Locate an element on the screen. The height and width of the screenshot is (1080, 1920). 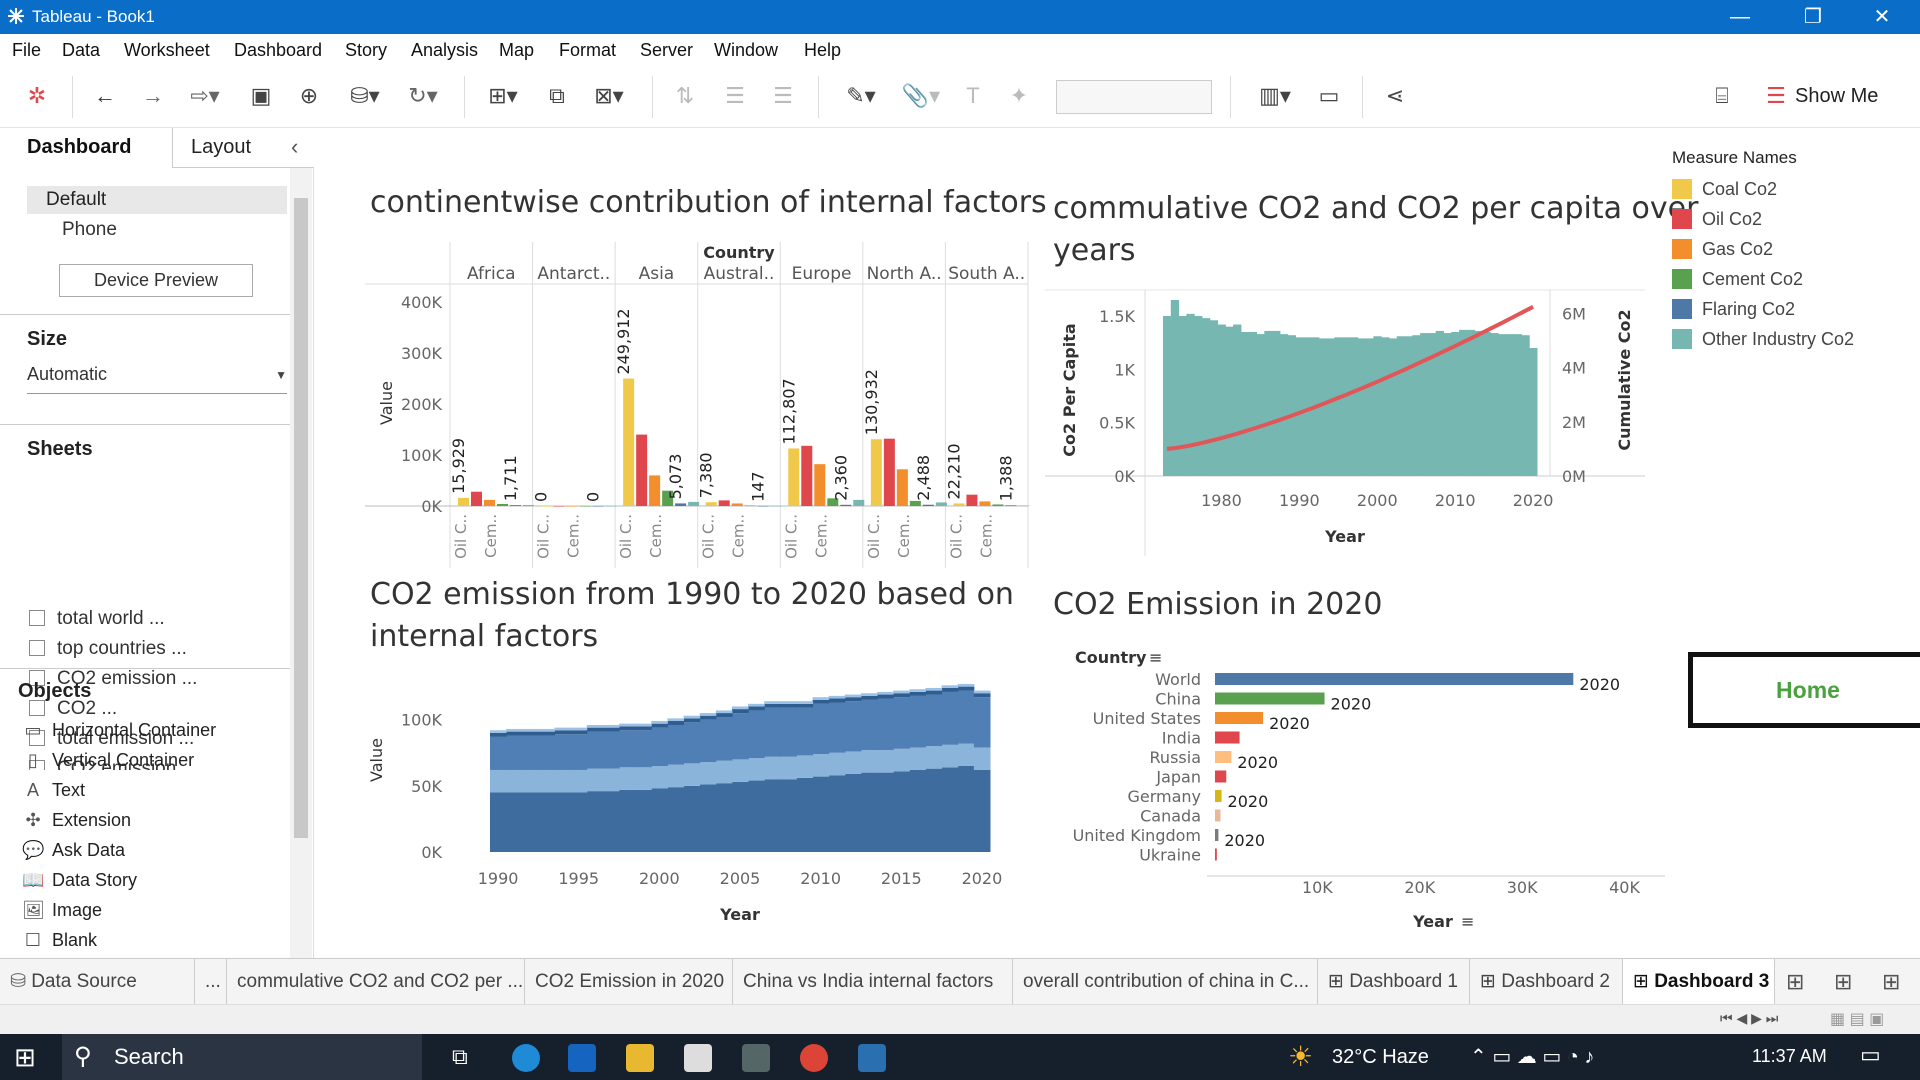
object-horizontal-container: ▭ Horizontal Container is located at coordinates (119, 730).